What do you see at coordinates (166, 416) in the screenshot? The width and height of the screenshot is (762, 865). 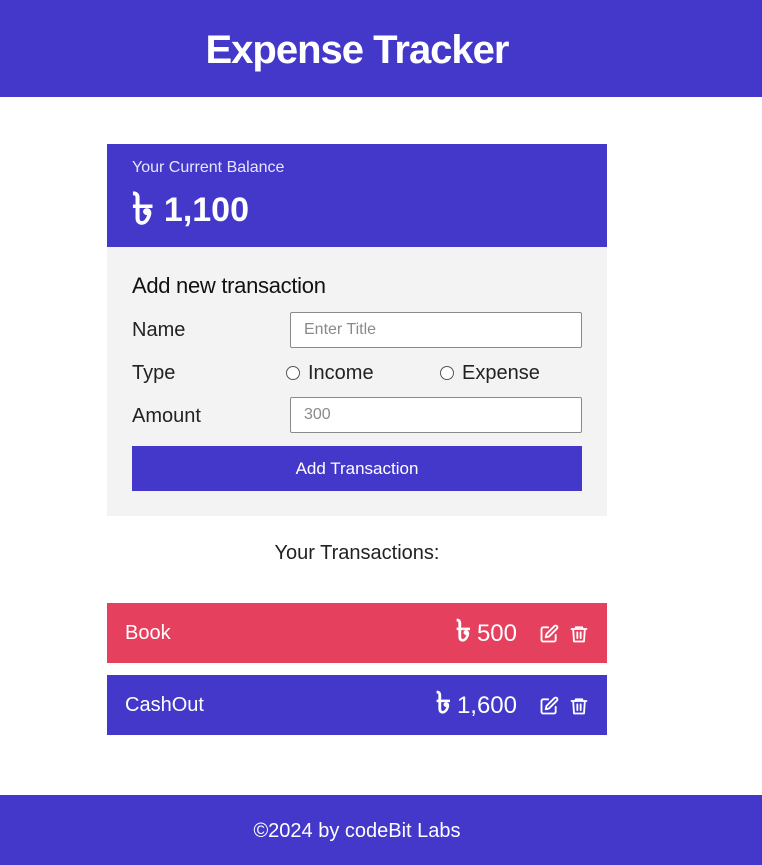 I see `amount-label: Amount` at bounding box center [166, 416].